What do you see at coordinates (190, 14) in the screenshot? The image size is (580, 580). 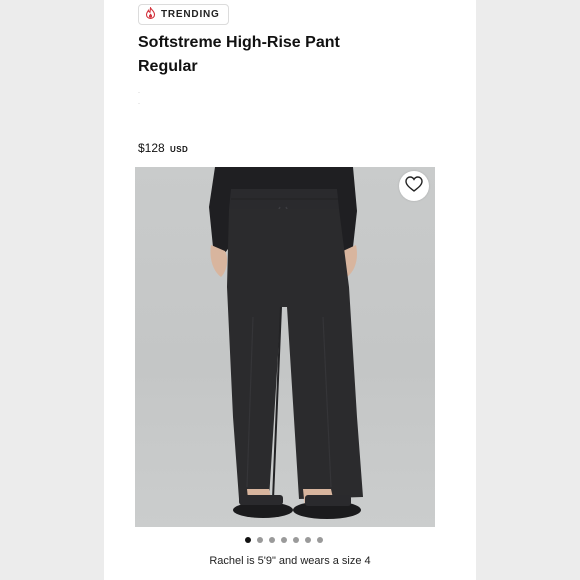 I see `badge-label: TRENDING` at bounding box center [190, 14].